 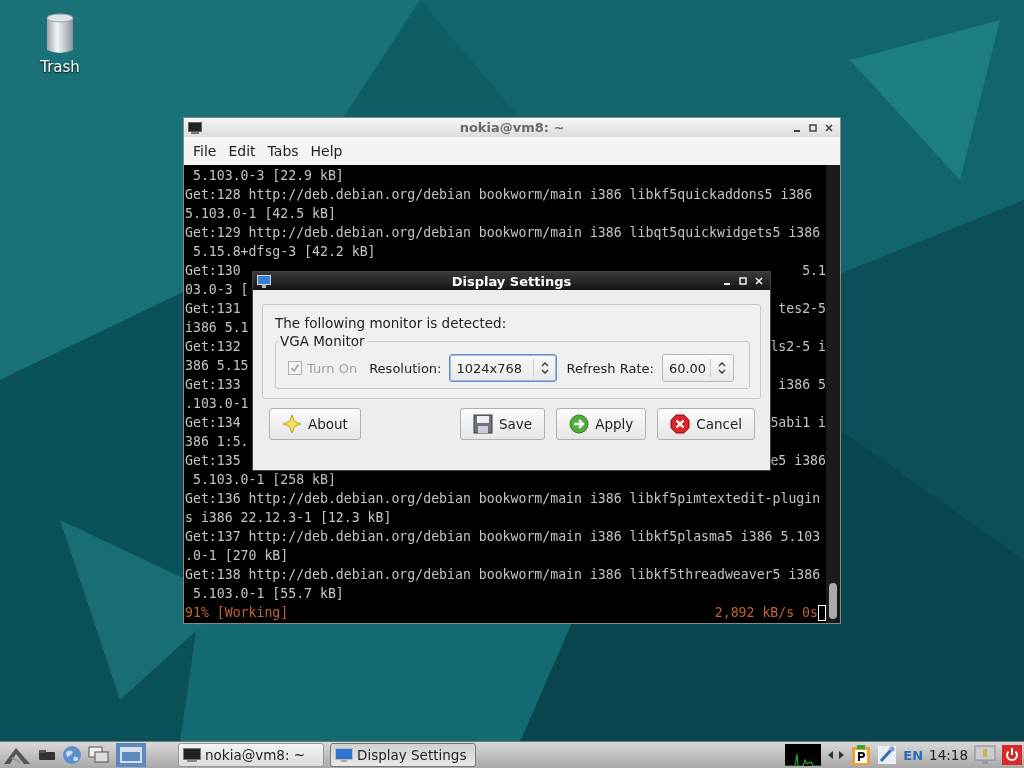 What do you see at coordinates (242, 151) in the screenshot?
I see `menu-item: Edit` at bounding box center [242, 151].